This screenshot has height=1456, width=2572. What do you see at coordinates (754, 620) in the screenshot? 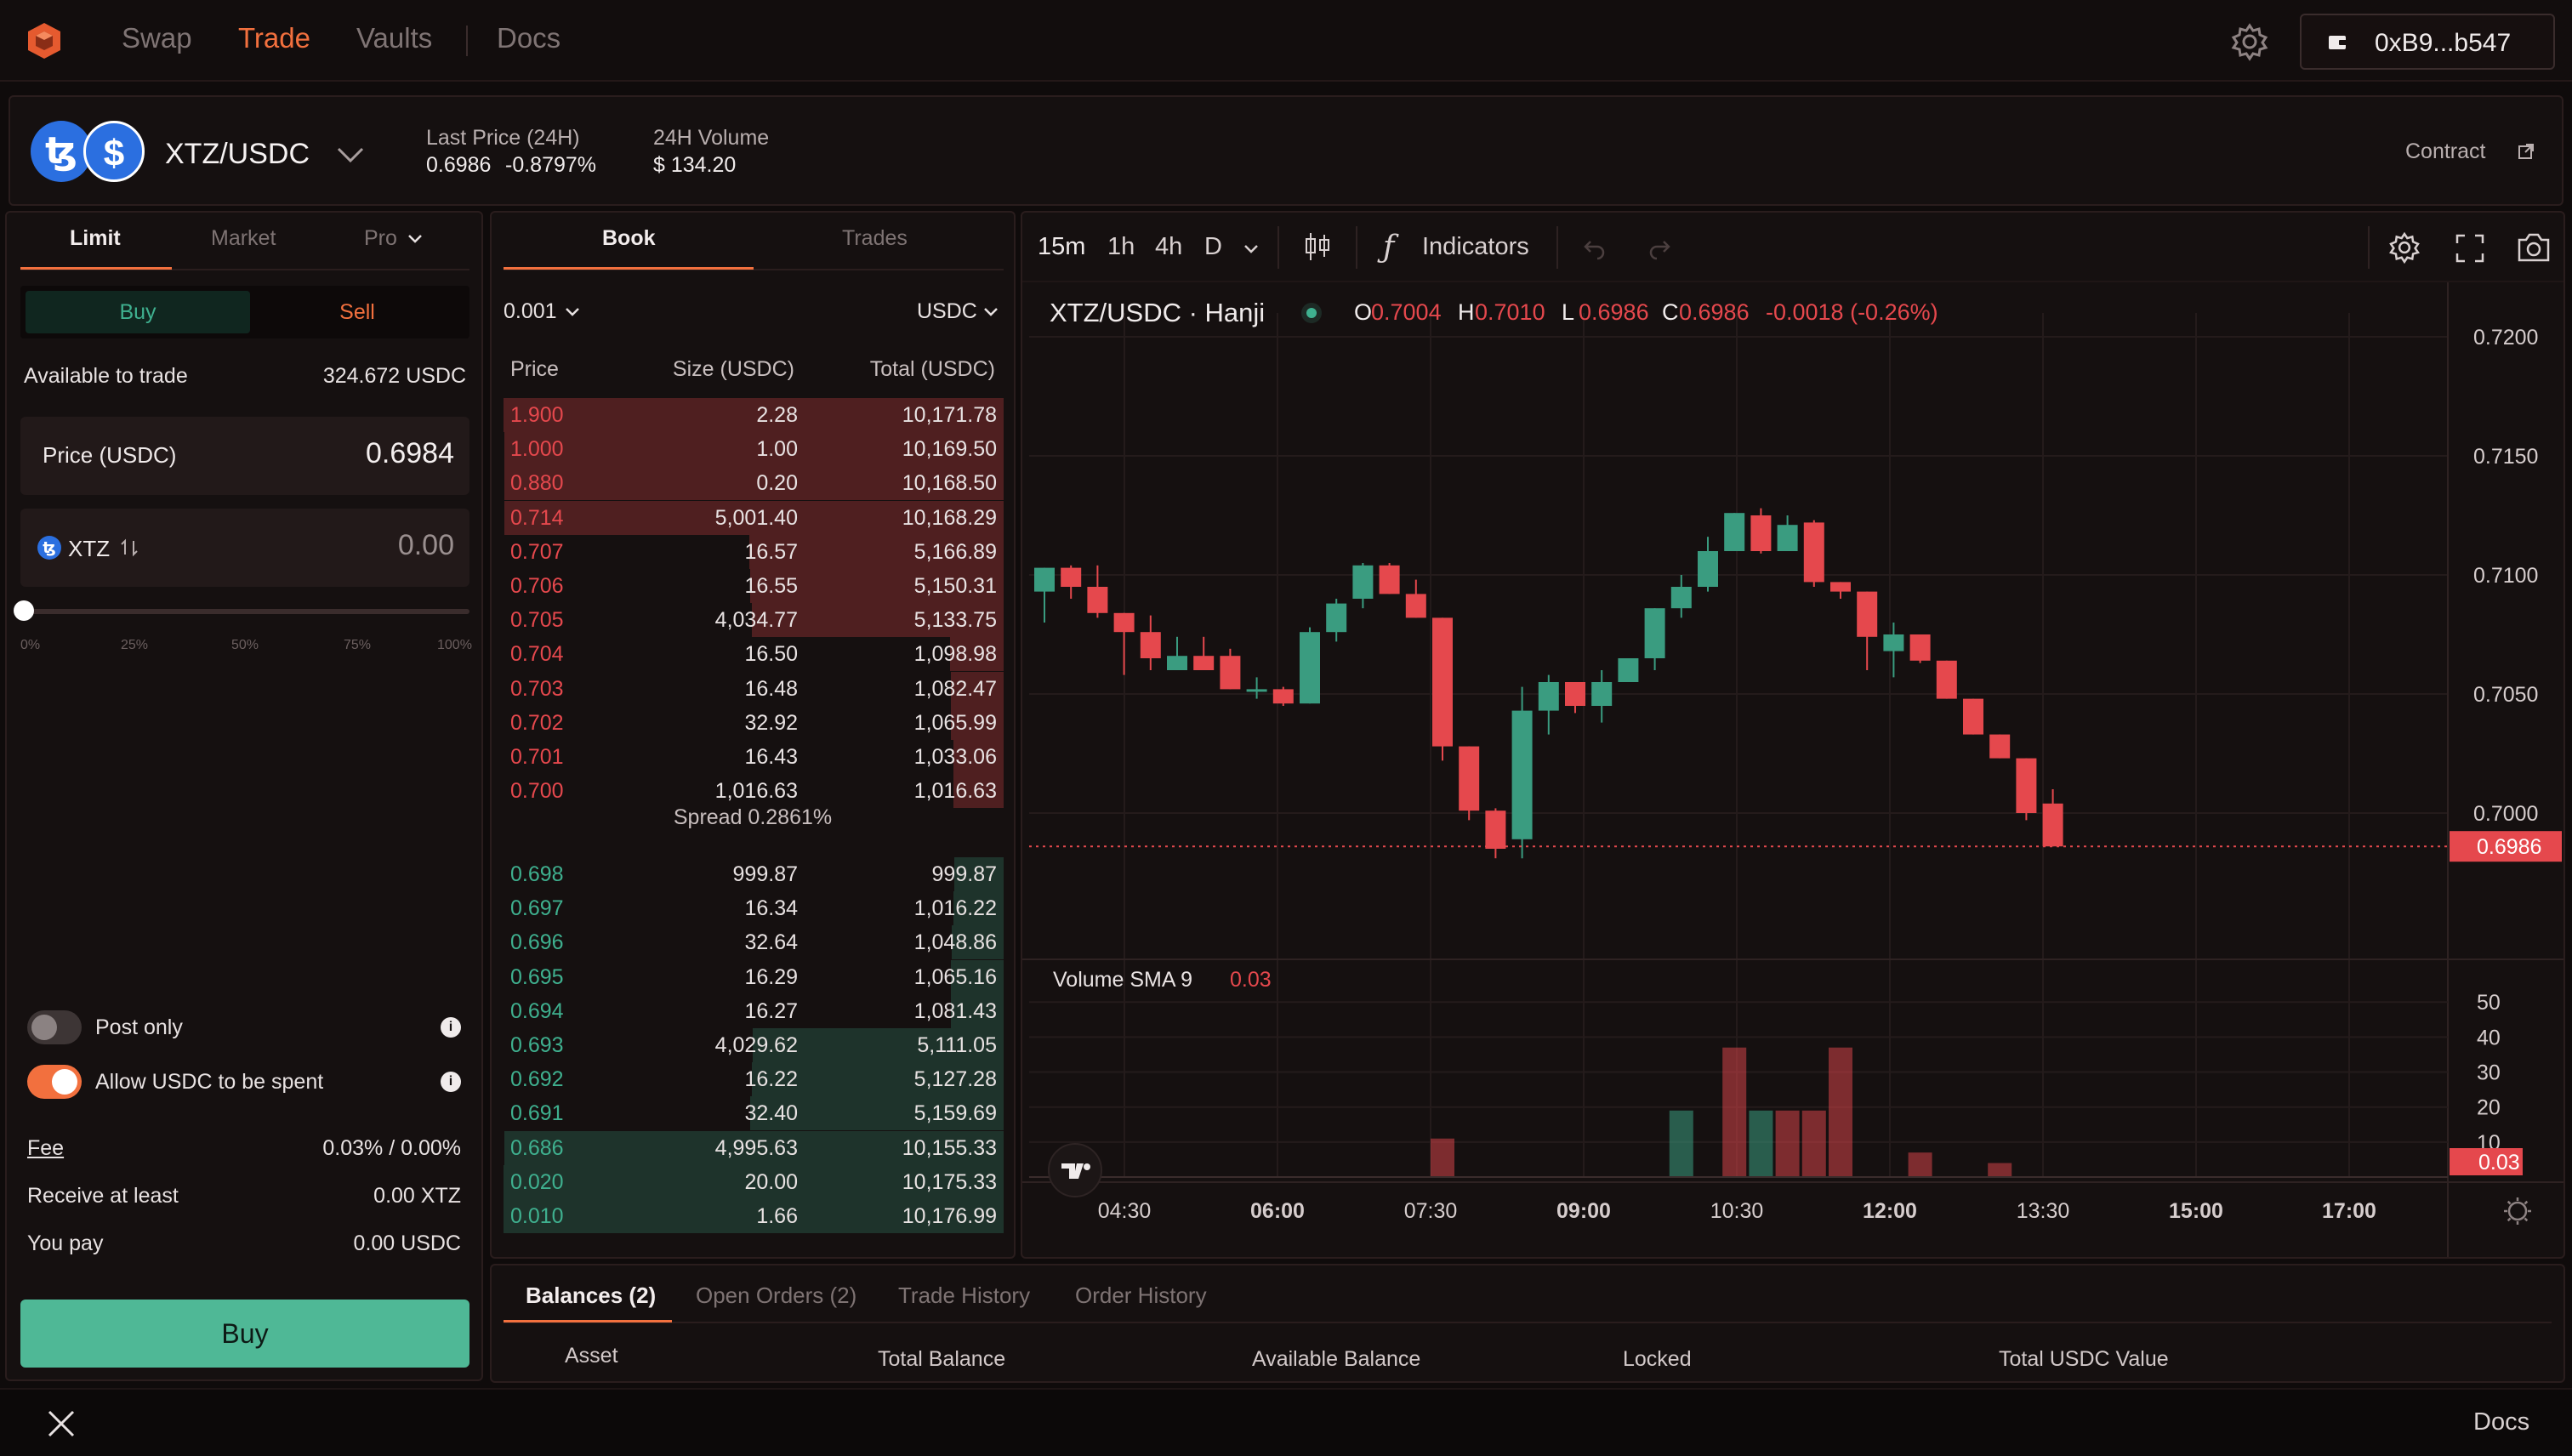
I see `ask-row: 0.705 4,034.77 5,133.75` at bounding box center [754, 620].